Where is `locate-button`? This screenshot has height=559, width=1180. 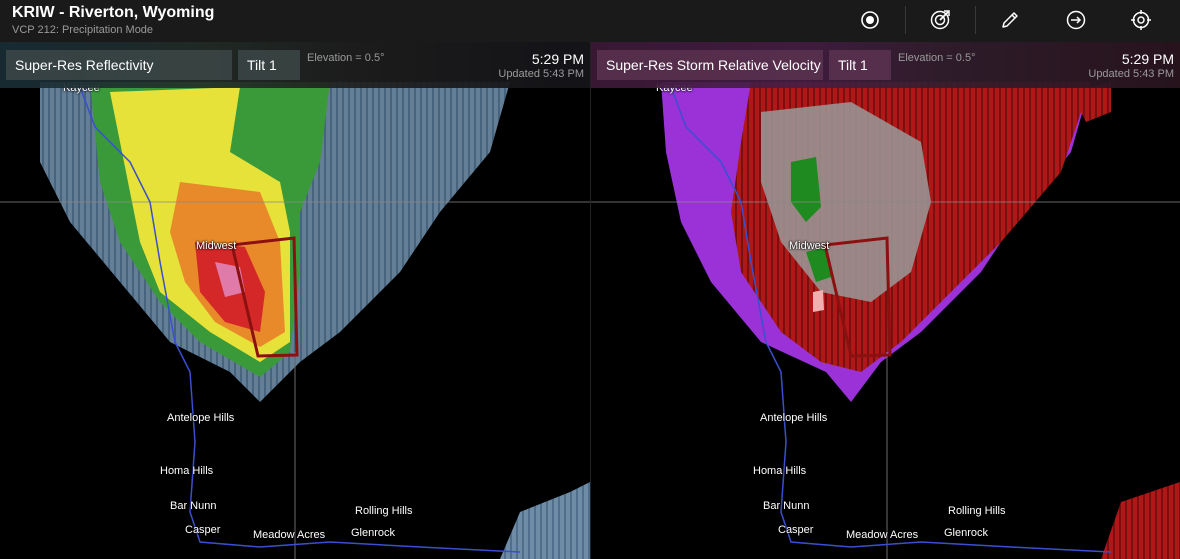
locate-button is located at coordinates (1141, 20).